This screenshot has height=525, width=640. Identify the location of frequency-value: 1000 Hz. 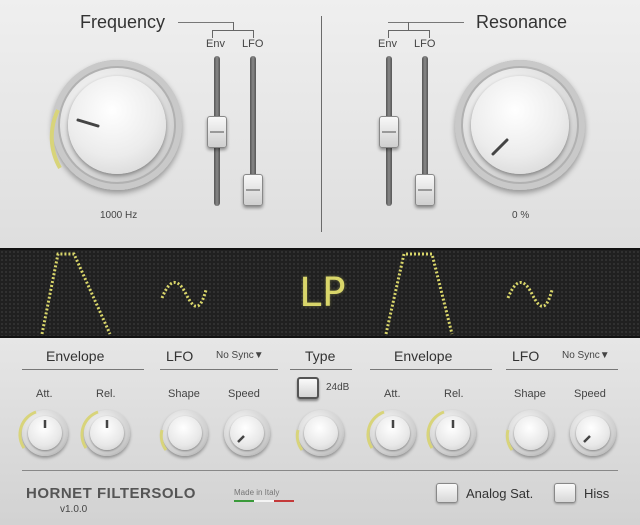
(119, 215).